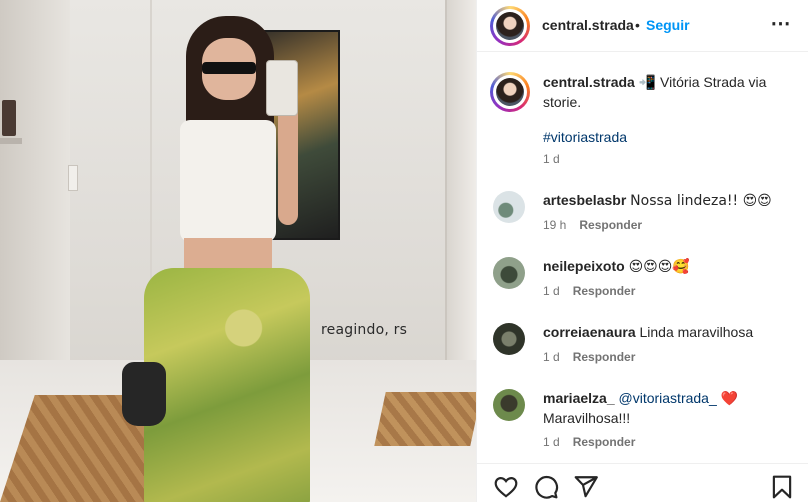 The height and width of the screenshot is (502, 808). Describe the element at coordinates (585, 137) in the screenshot. I see `caption-hashtag: #vitoriastrada` at that location.